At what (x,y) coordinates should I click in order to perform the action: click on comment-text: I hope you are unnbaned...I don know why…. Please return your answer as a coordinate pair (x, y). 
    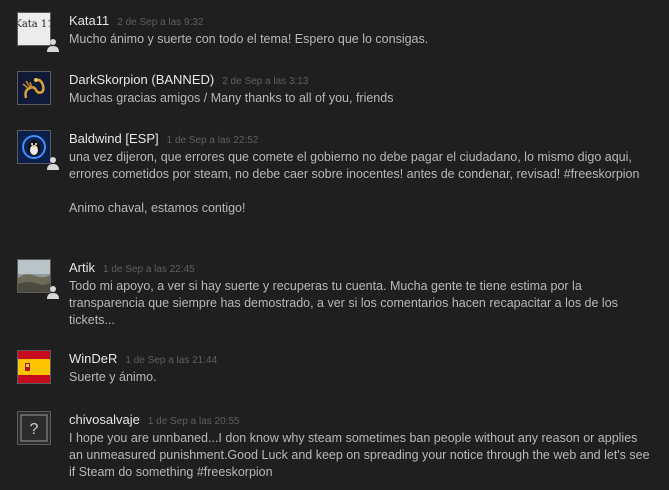
    Looking at the image, I should click on (361, 455).